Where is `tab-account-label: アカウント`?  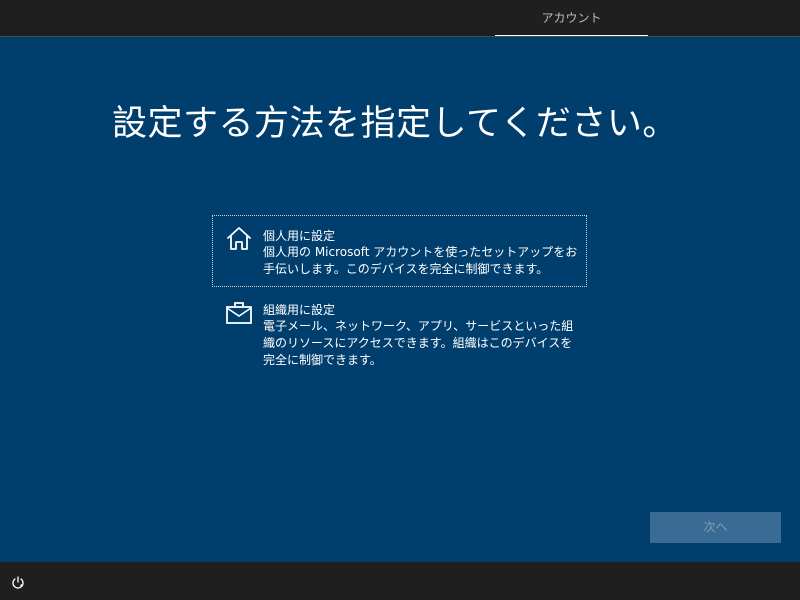 tab-account-label: アカウント is located at coordinates (571, 18).